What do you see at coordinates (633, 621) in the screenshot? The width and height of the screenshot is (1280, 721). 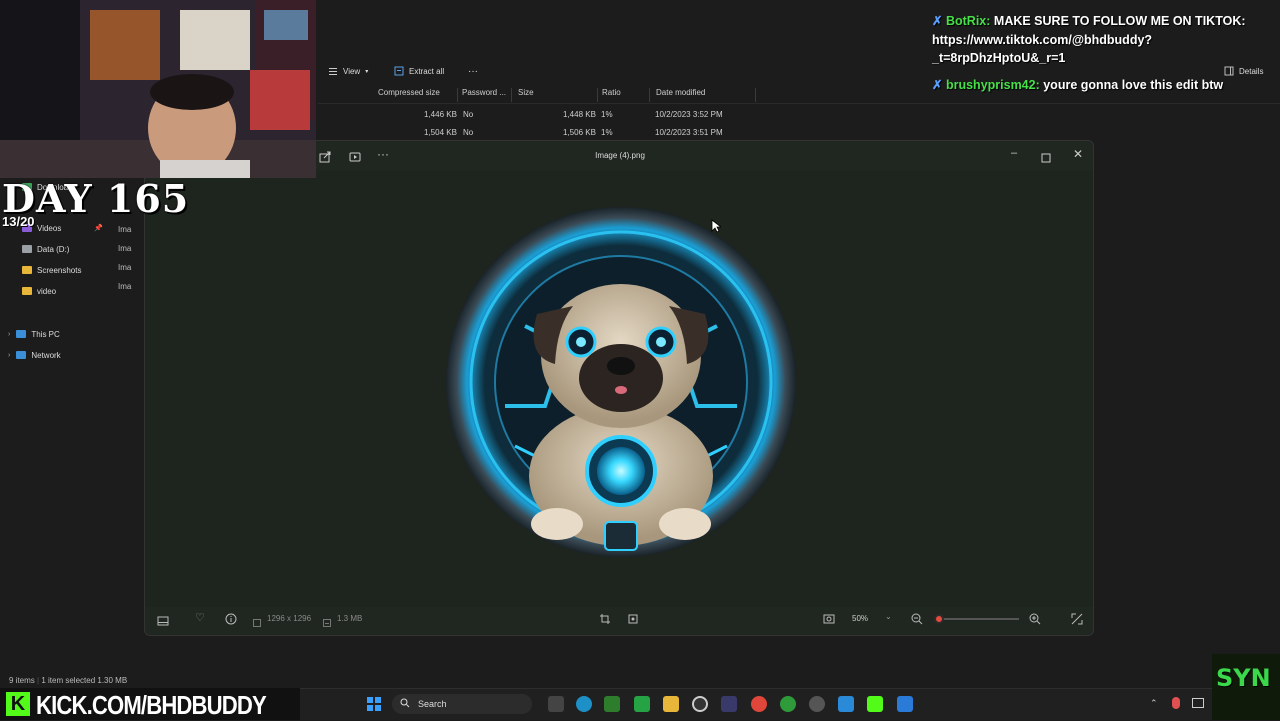 I see `edit-icon` at bounding box center [633, 621].